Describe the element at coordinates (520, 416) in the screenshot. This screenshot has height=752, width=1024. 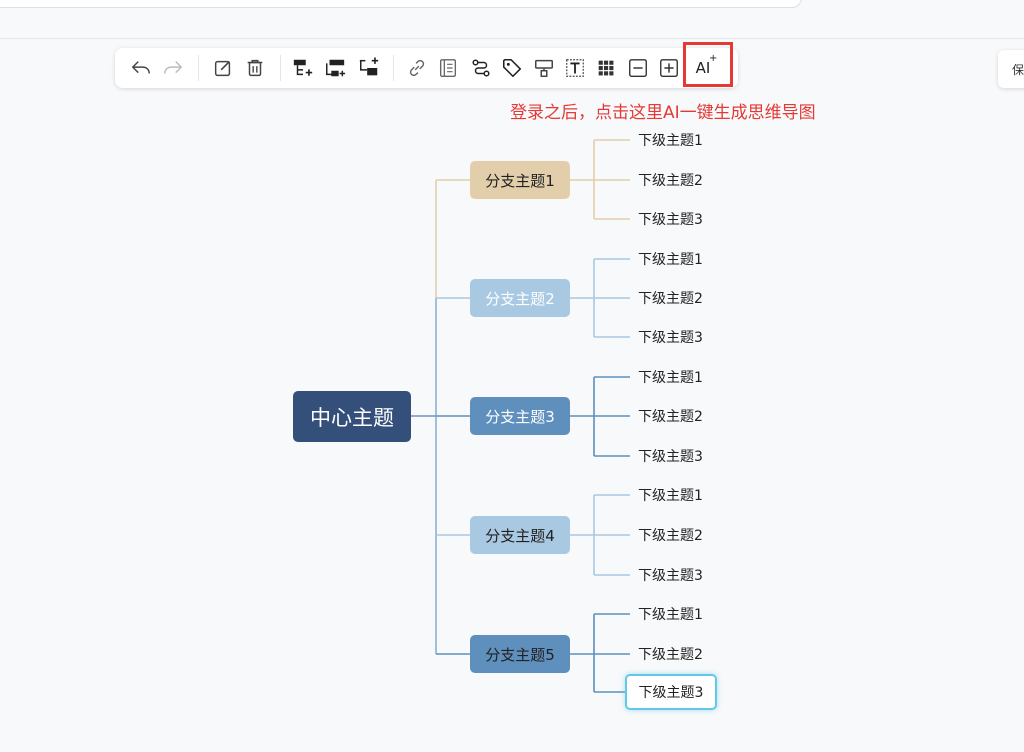
I see `branch-topic-3: 分支主题3` at that location.